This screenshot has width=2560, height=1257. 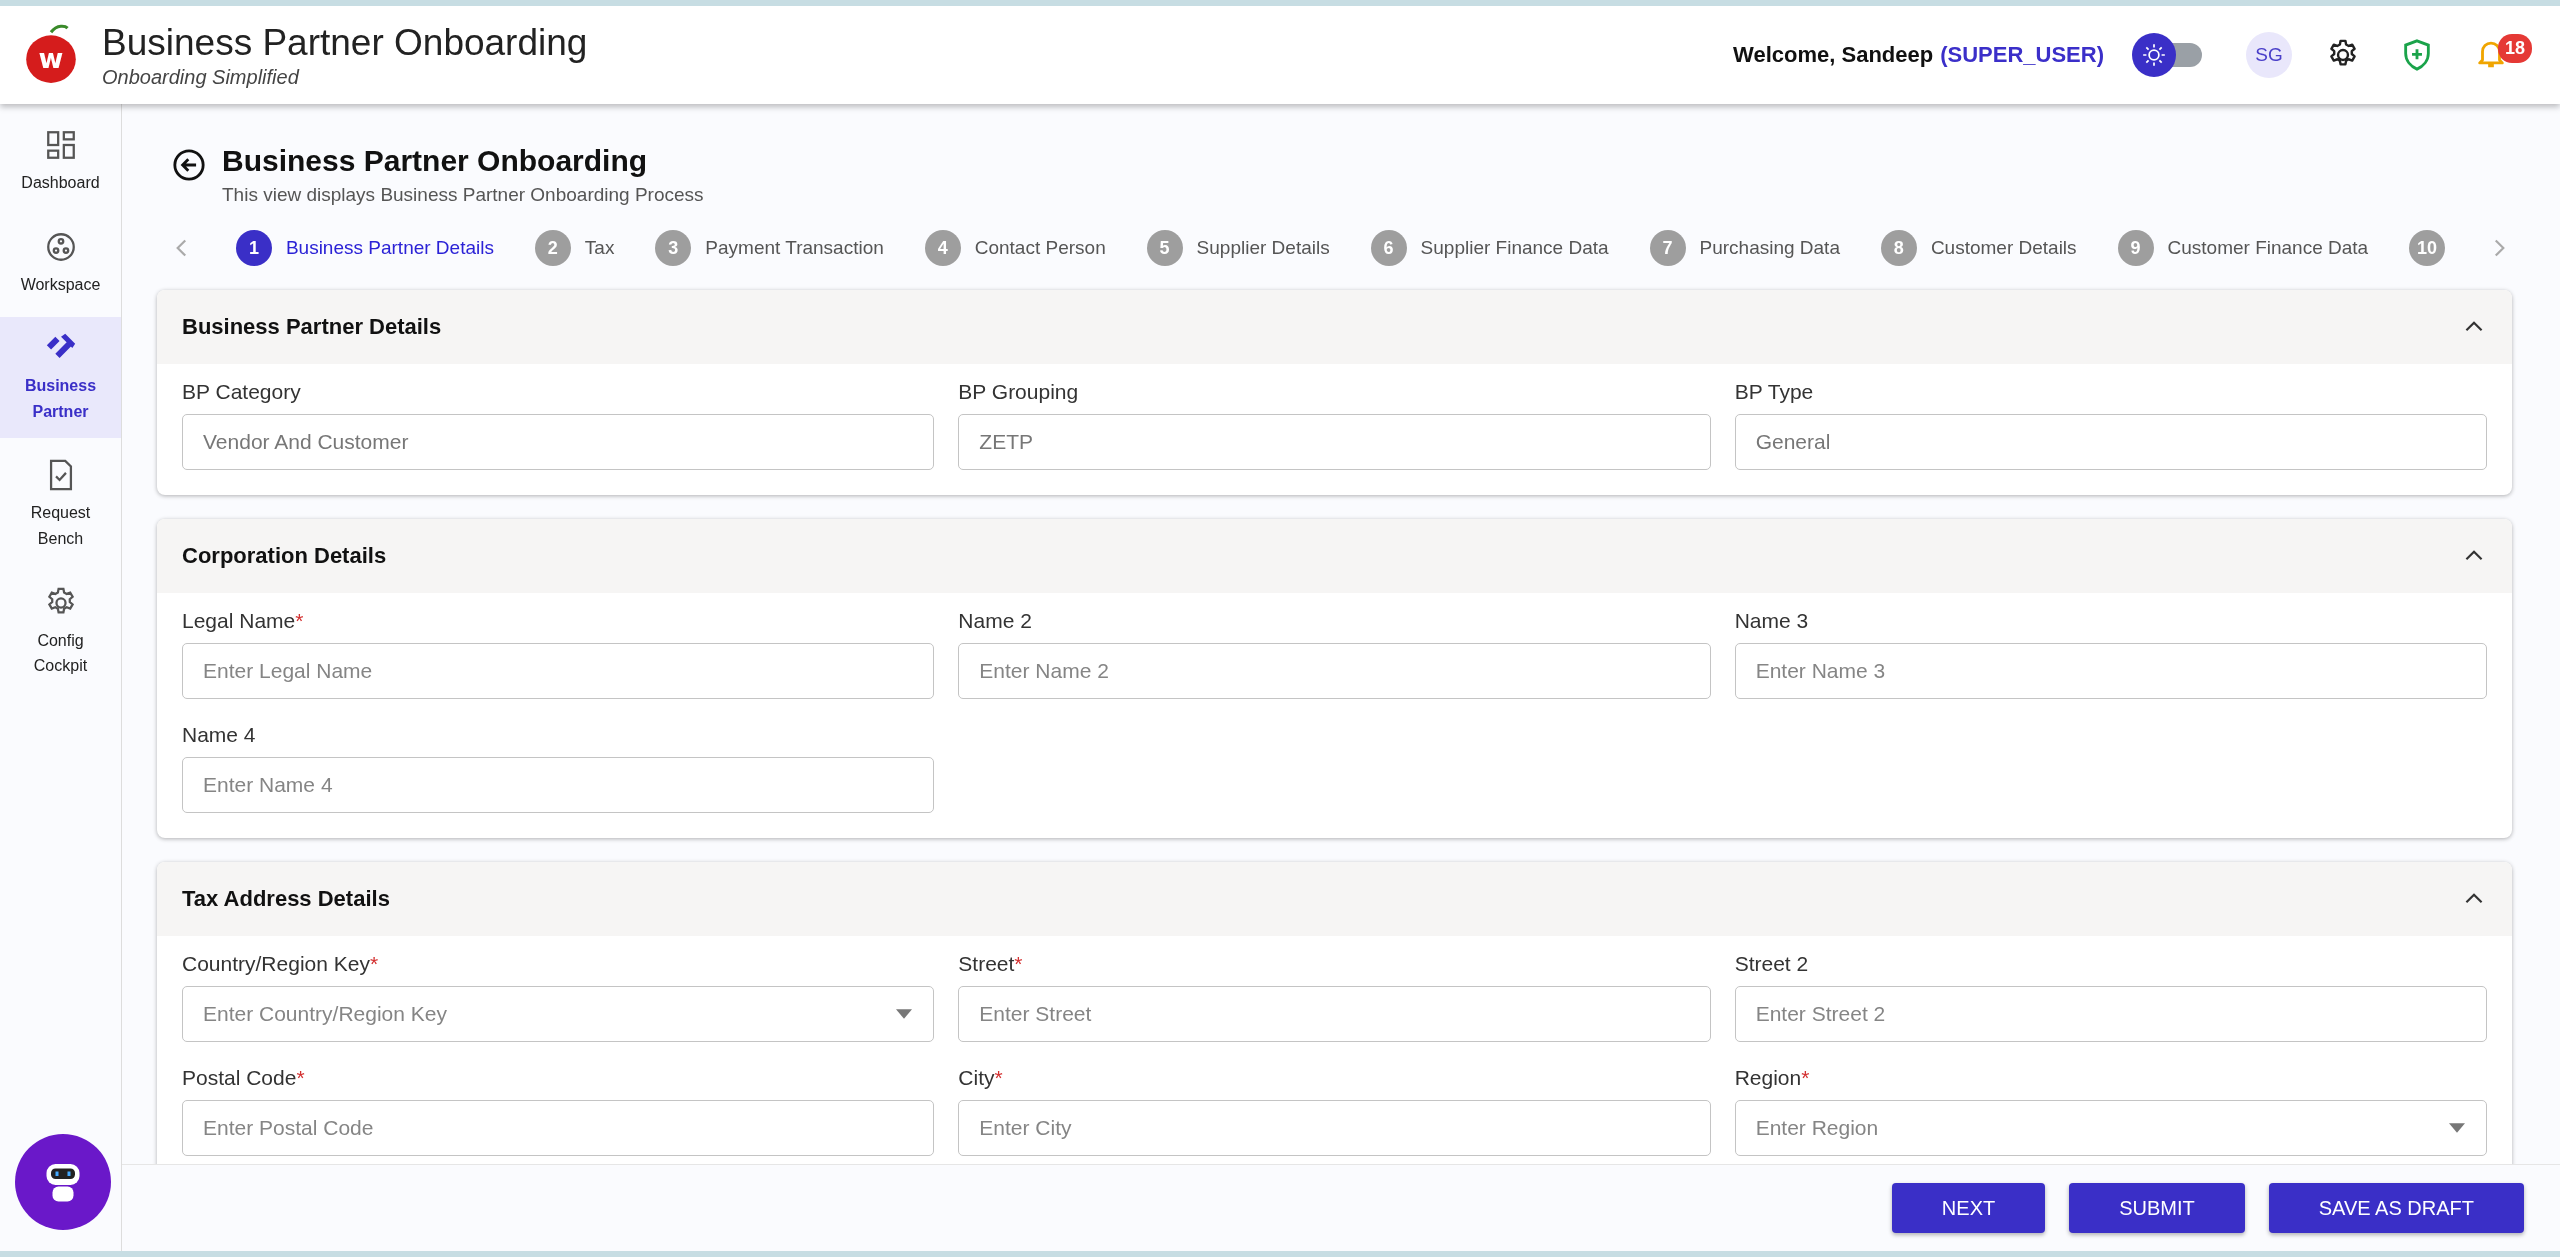 What do you see at coordinates (60, 162) in the screenshot?
I see `sidebar-item: Dashboard` at bounding box center [60, 162].